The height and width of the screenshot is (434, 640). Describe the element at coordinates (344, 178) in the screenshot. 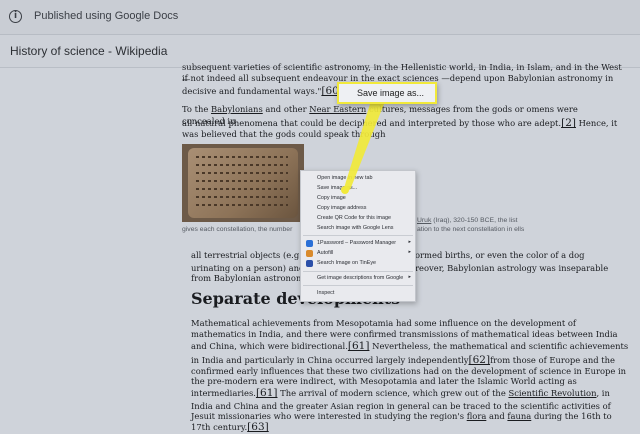

I see `menu-item-open-image: Open image in new tab` at that location.